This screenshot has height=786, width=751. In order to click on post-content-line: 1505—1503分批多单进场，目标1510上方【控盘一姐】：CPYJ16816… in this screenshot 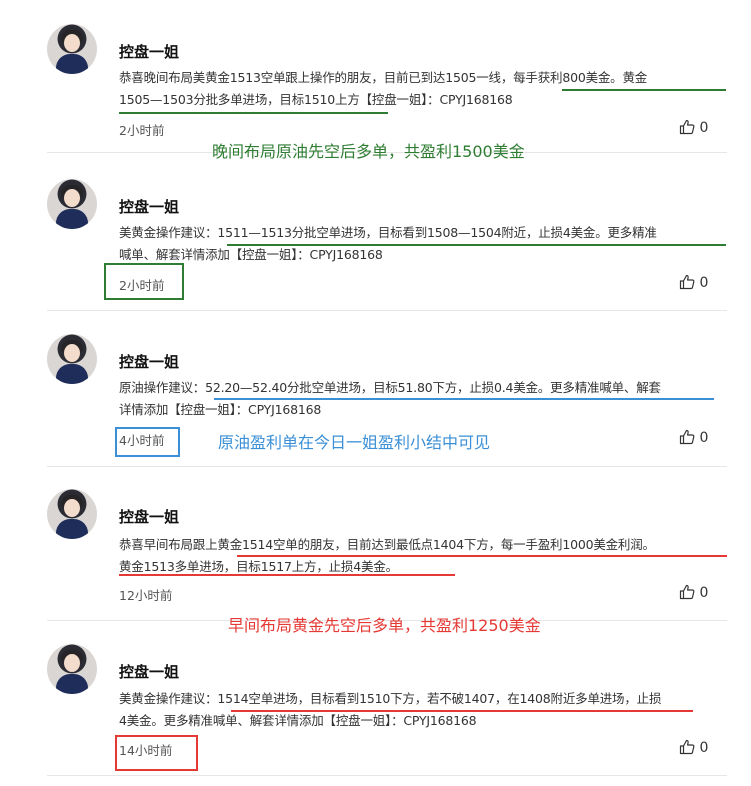, I will do `click(316, 99)`.